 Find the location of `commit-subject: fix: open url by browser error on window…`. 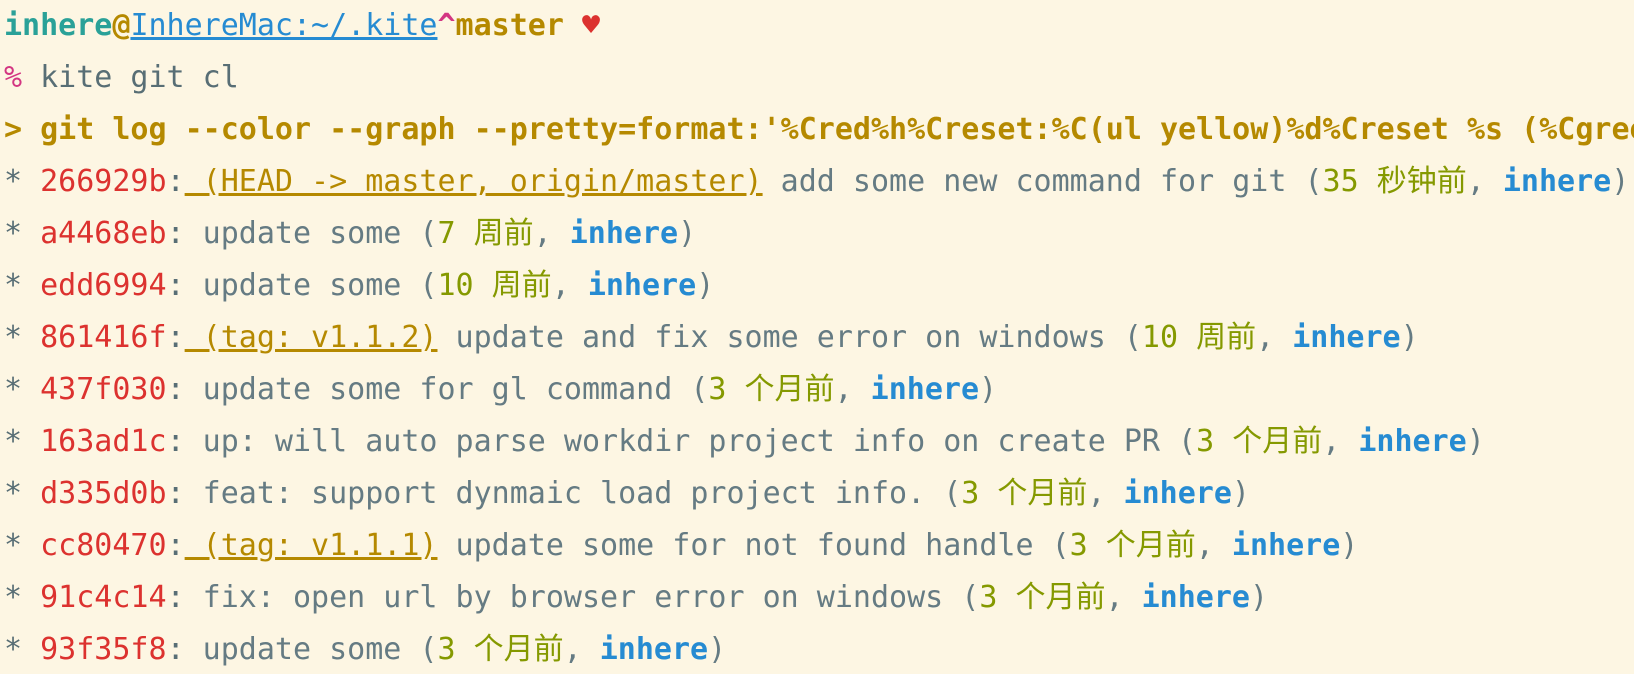

commit-subject: fix: open url by browser error on window… is located at coordinates (582, 597).